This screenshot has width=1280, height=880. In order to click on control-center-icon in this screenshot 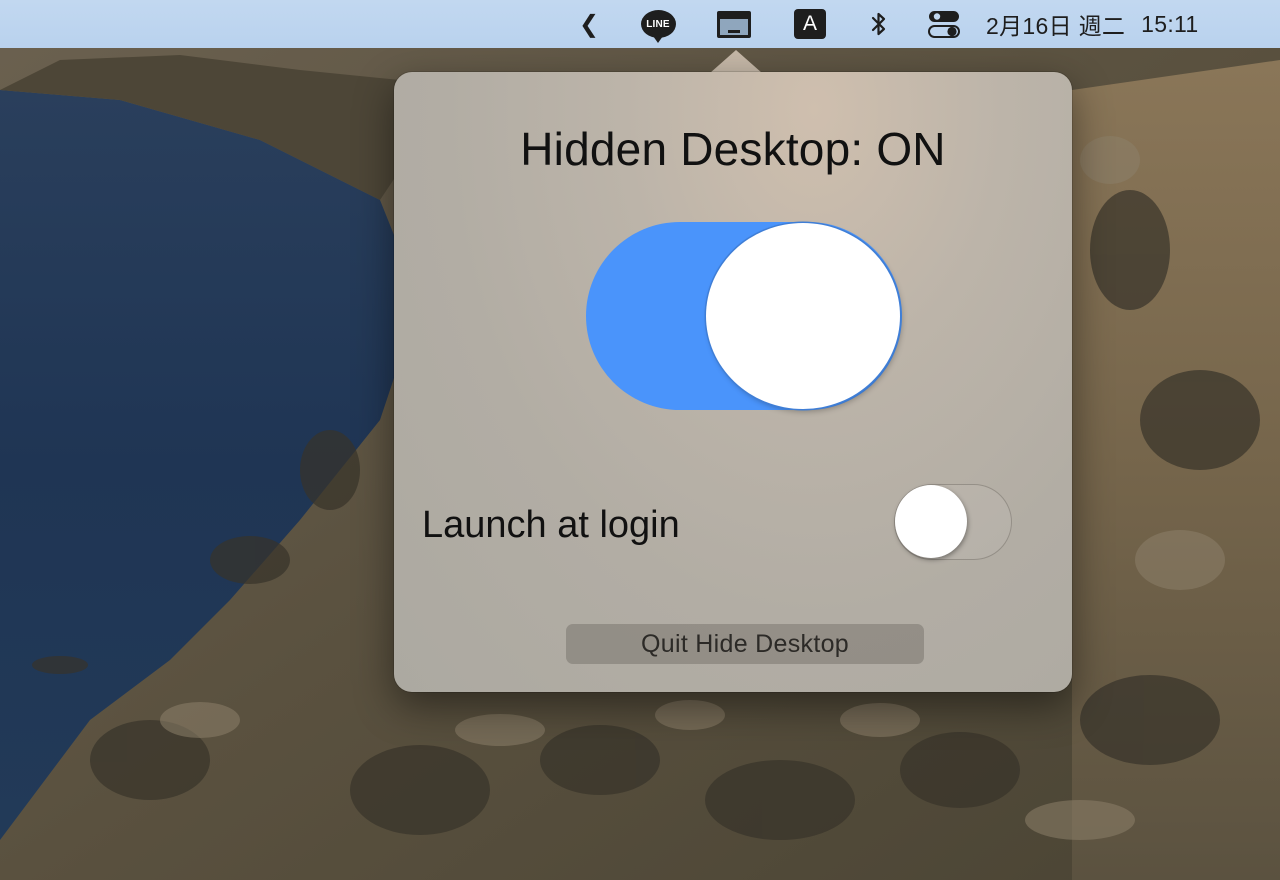, I will do `click(944, 24)`.